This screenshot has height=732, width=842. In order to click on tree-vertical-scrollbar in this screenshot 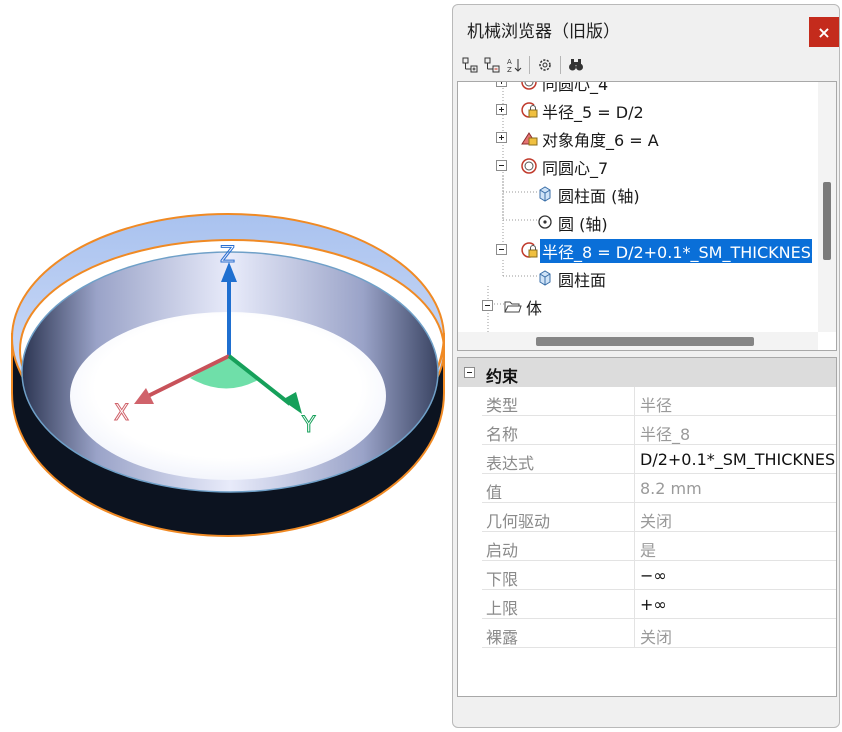, I will do `click(827, 207)`.